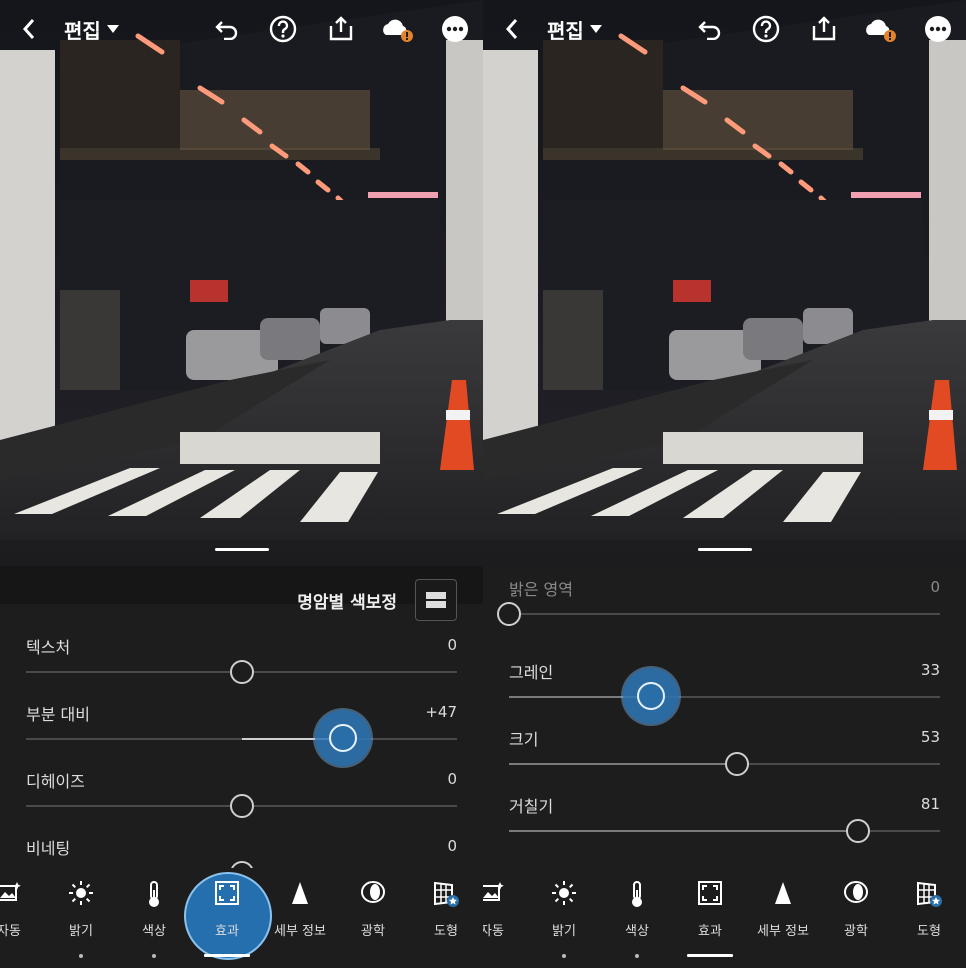 The width and height of the screenshot is (966, 968). I want to click on slider-highlights: 밝은 영역 0, so click(724, 609).